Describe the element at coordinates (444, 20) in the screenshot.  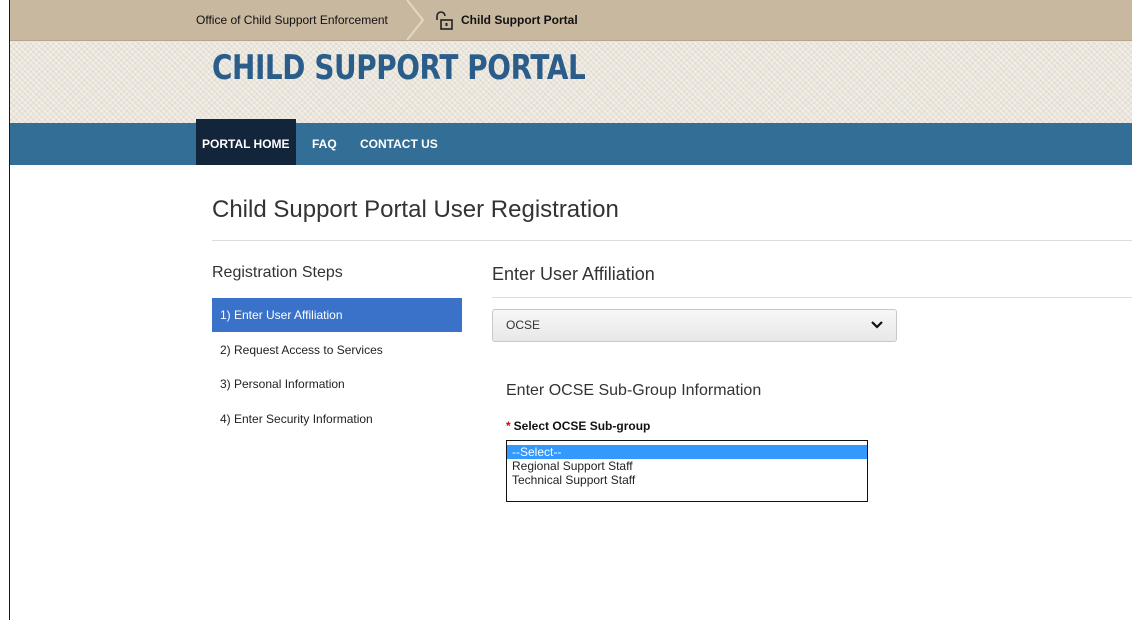
I see `unlock-icon` at that location.